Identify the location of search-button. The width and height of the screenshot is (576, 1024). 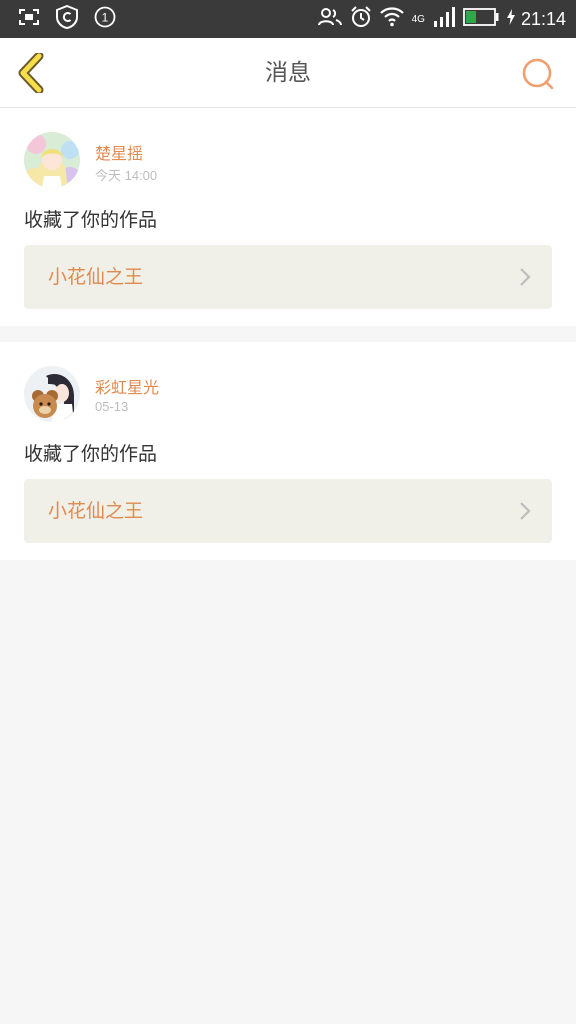
(538, 74).